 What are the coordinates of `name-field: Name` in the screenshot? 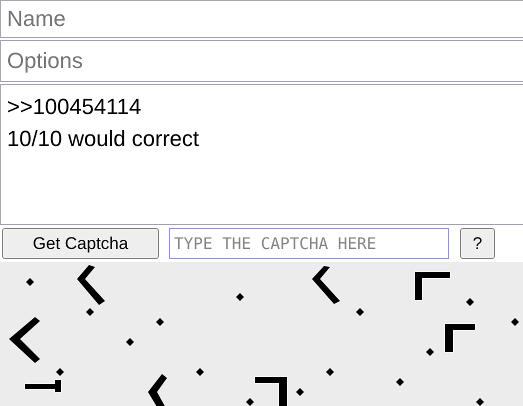 It's located at (261, 19).